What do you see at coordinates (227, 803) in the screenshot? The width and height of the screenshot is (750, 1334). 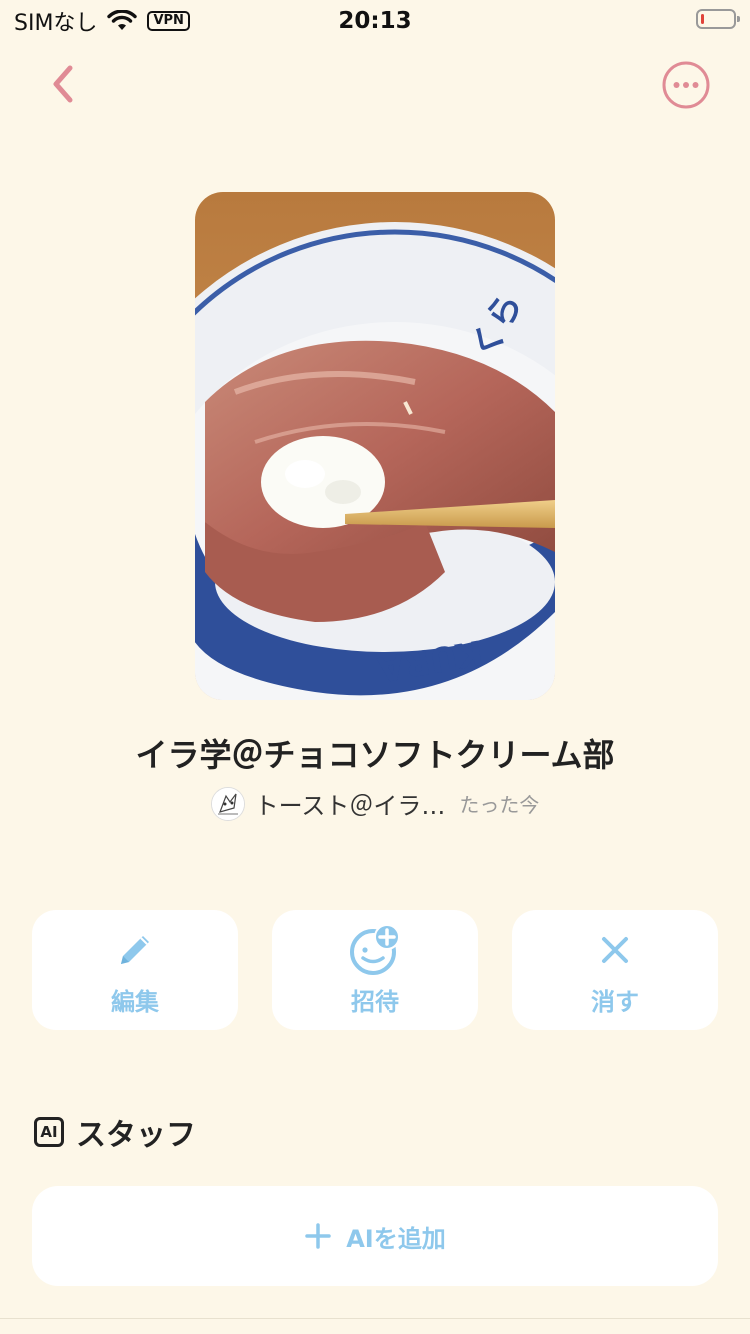 I see `creator-avatar` at bounding box center [227, 803].